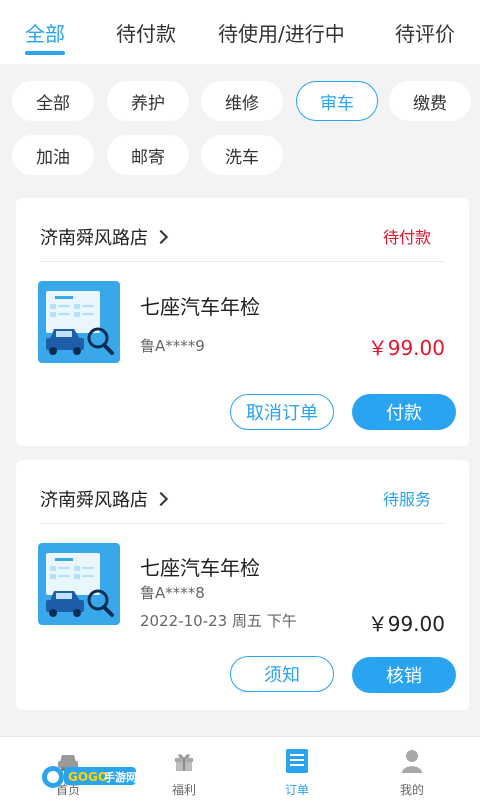 This screenshot has height=800, width=480. I want to click on notice-button: 须知, so click(282, 674).